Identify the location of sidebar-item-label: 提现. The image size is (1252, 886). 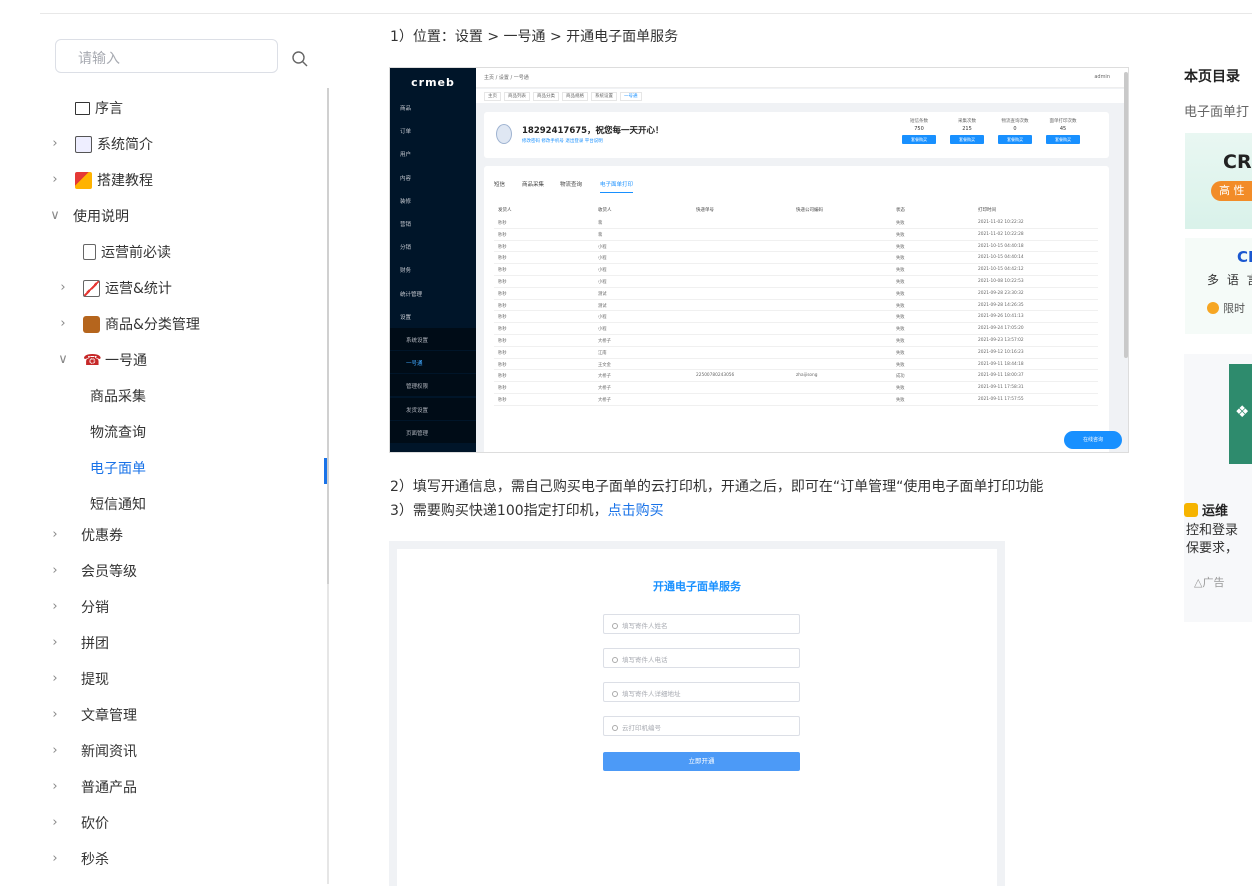
(95, 680).